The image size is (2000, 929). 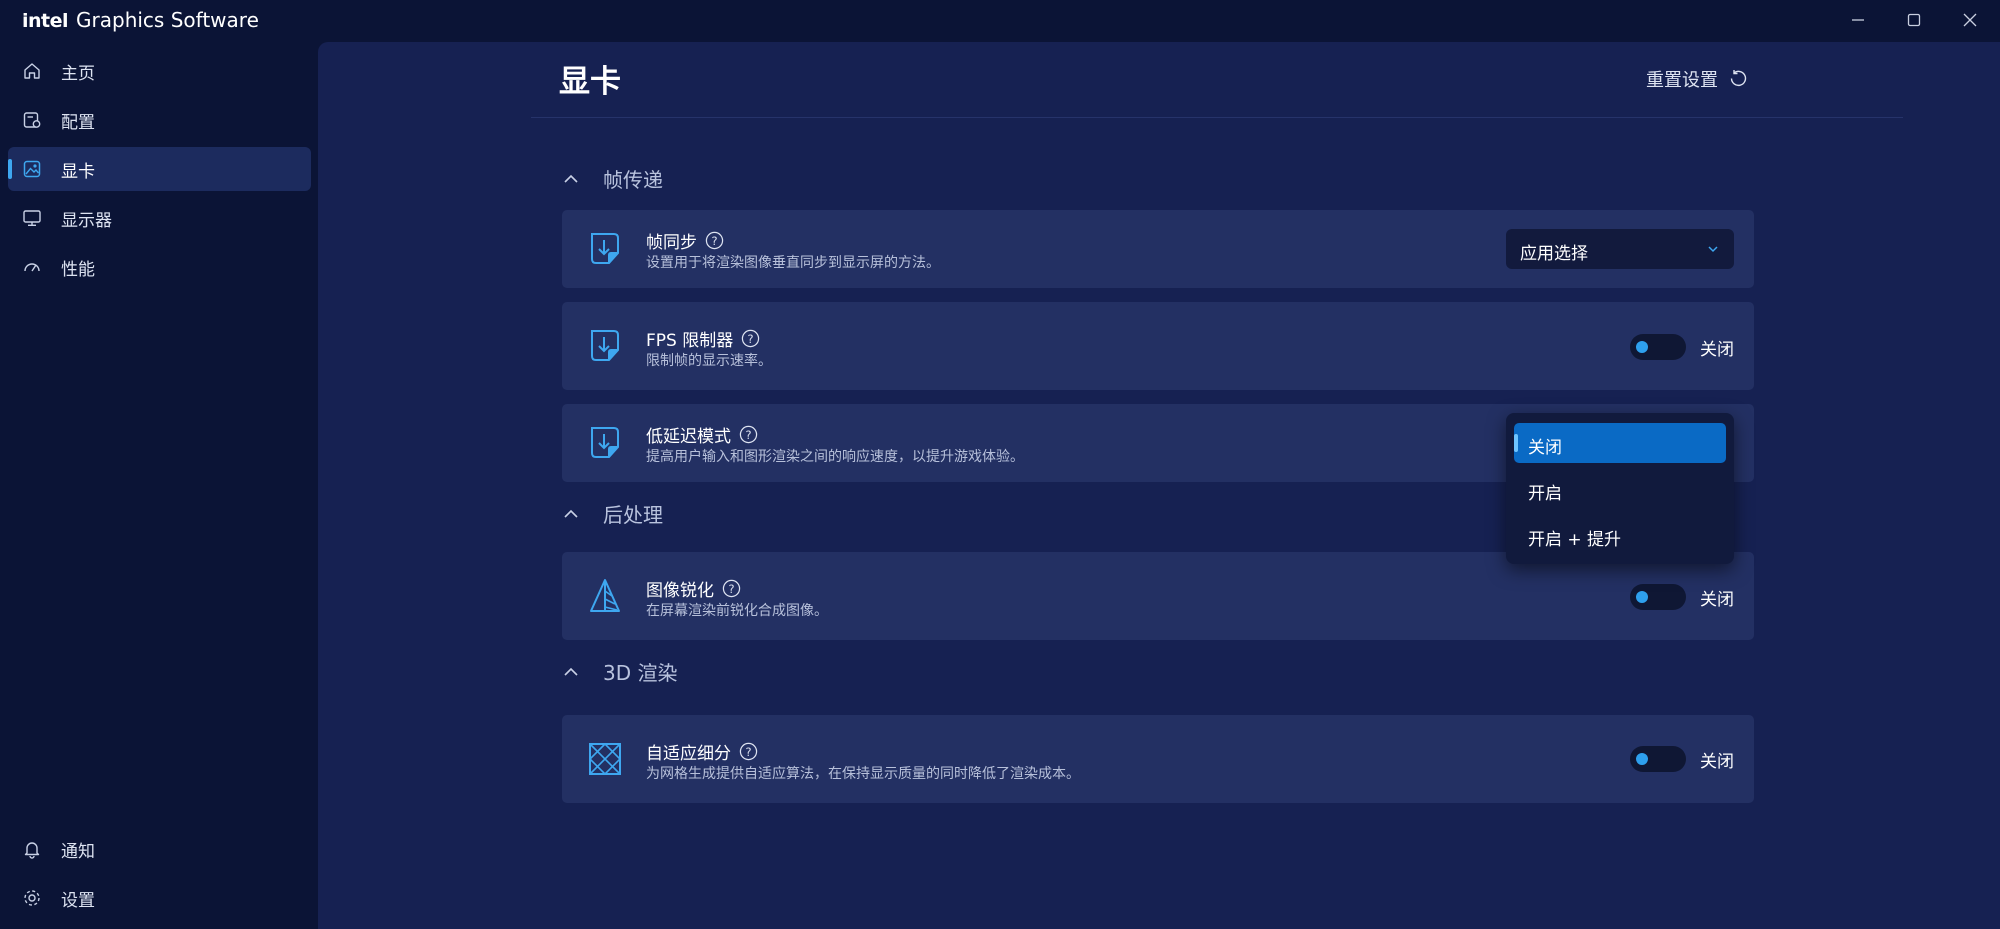 What do you see at coordinates (863, 774) in the screenshot?
I see `card-description: 为网格生成提供自适应算法，在保持显示质量的同时降低了渲染成本。` at bounding box center [863, 774].